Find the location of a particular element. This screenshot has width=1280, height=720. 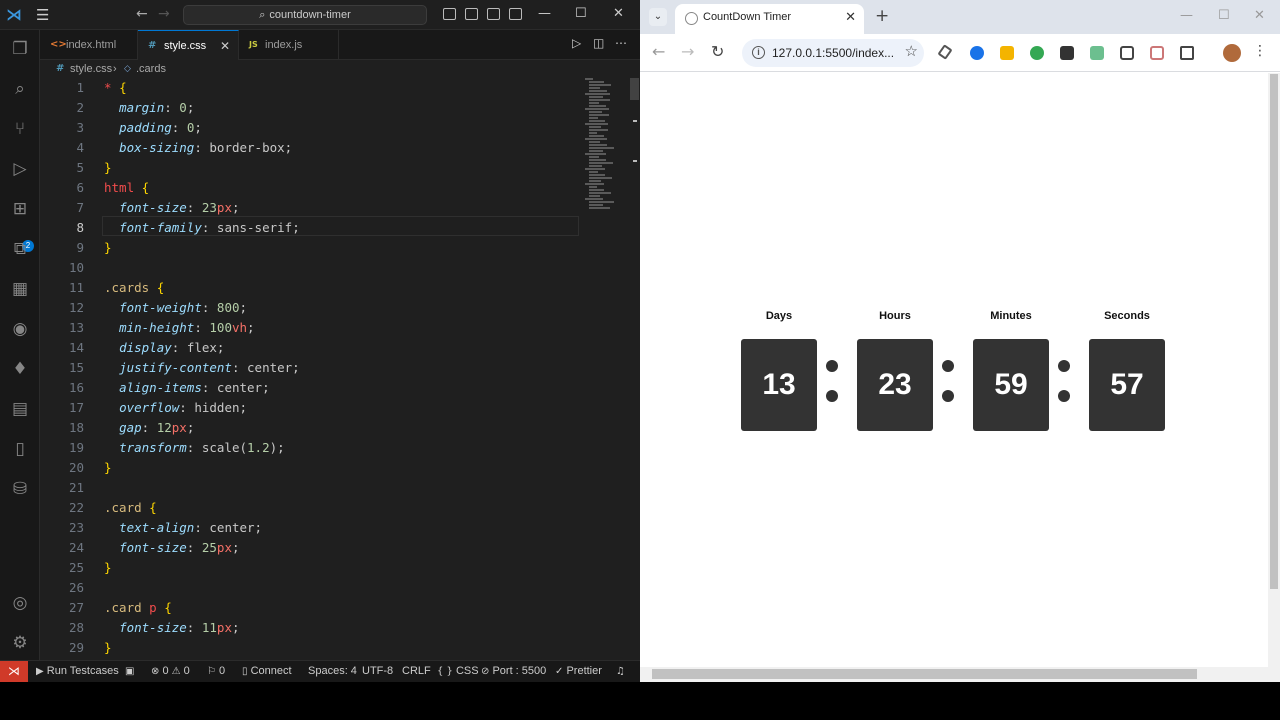

code-line: 2 margin: 0; is located at coordinates (340, 108).